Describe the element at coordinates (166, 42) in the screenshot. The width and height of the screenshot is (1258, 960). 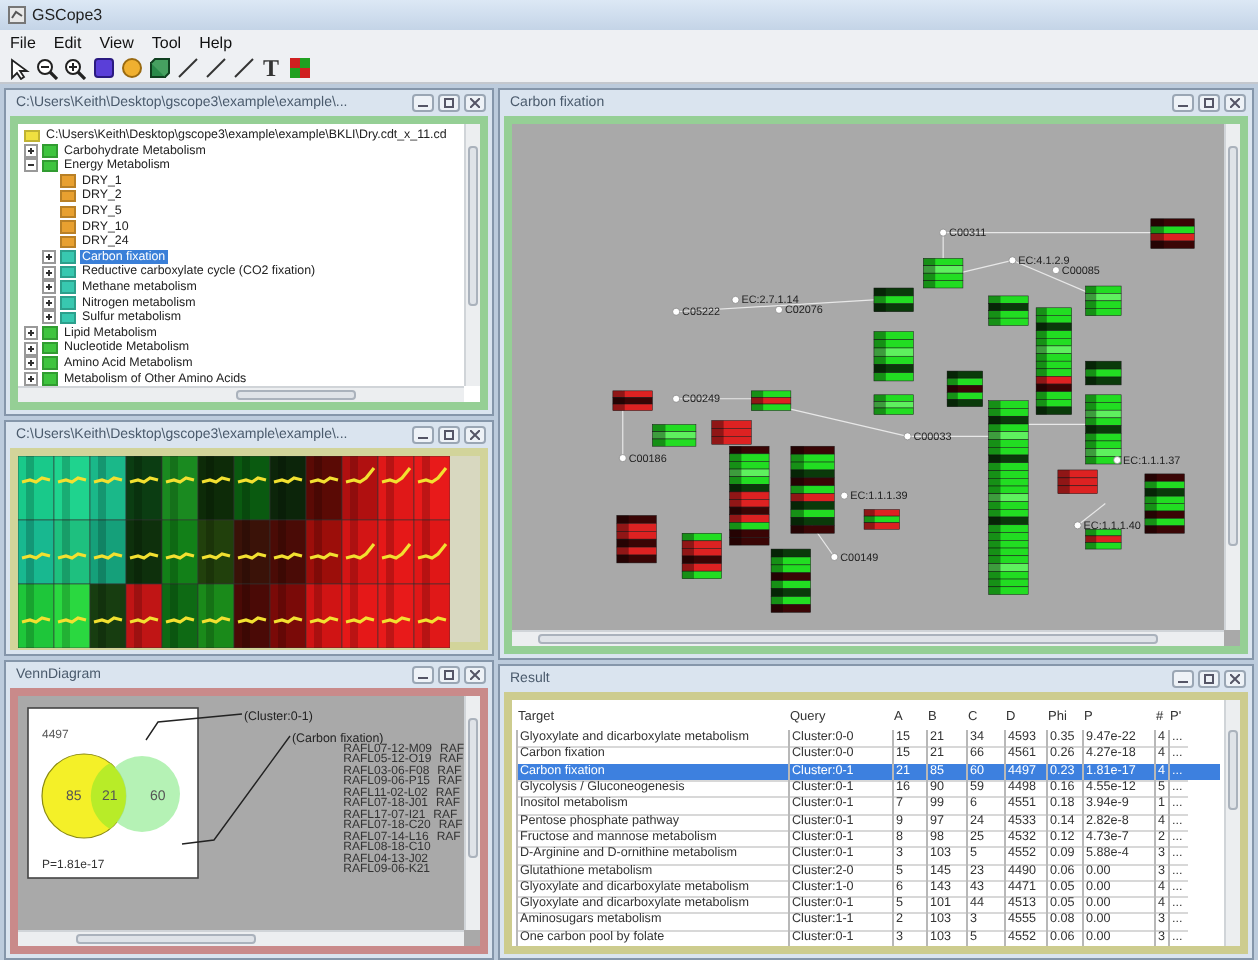
I see `menu-item: Tool` at that location.